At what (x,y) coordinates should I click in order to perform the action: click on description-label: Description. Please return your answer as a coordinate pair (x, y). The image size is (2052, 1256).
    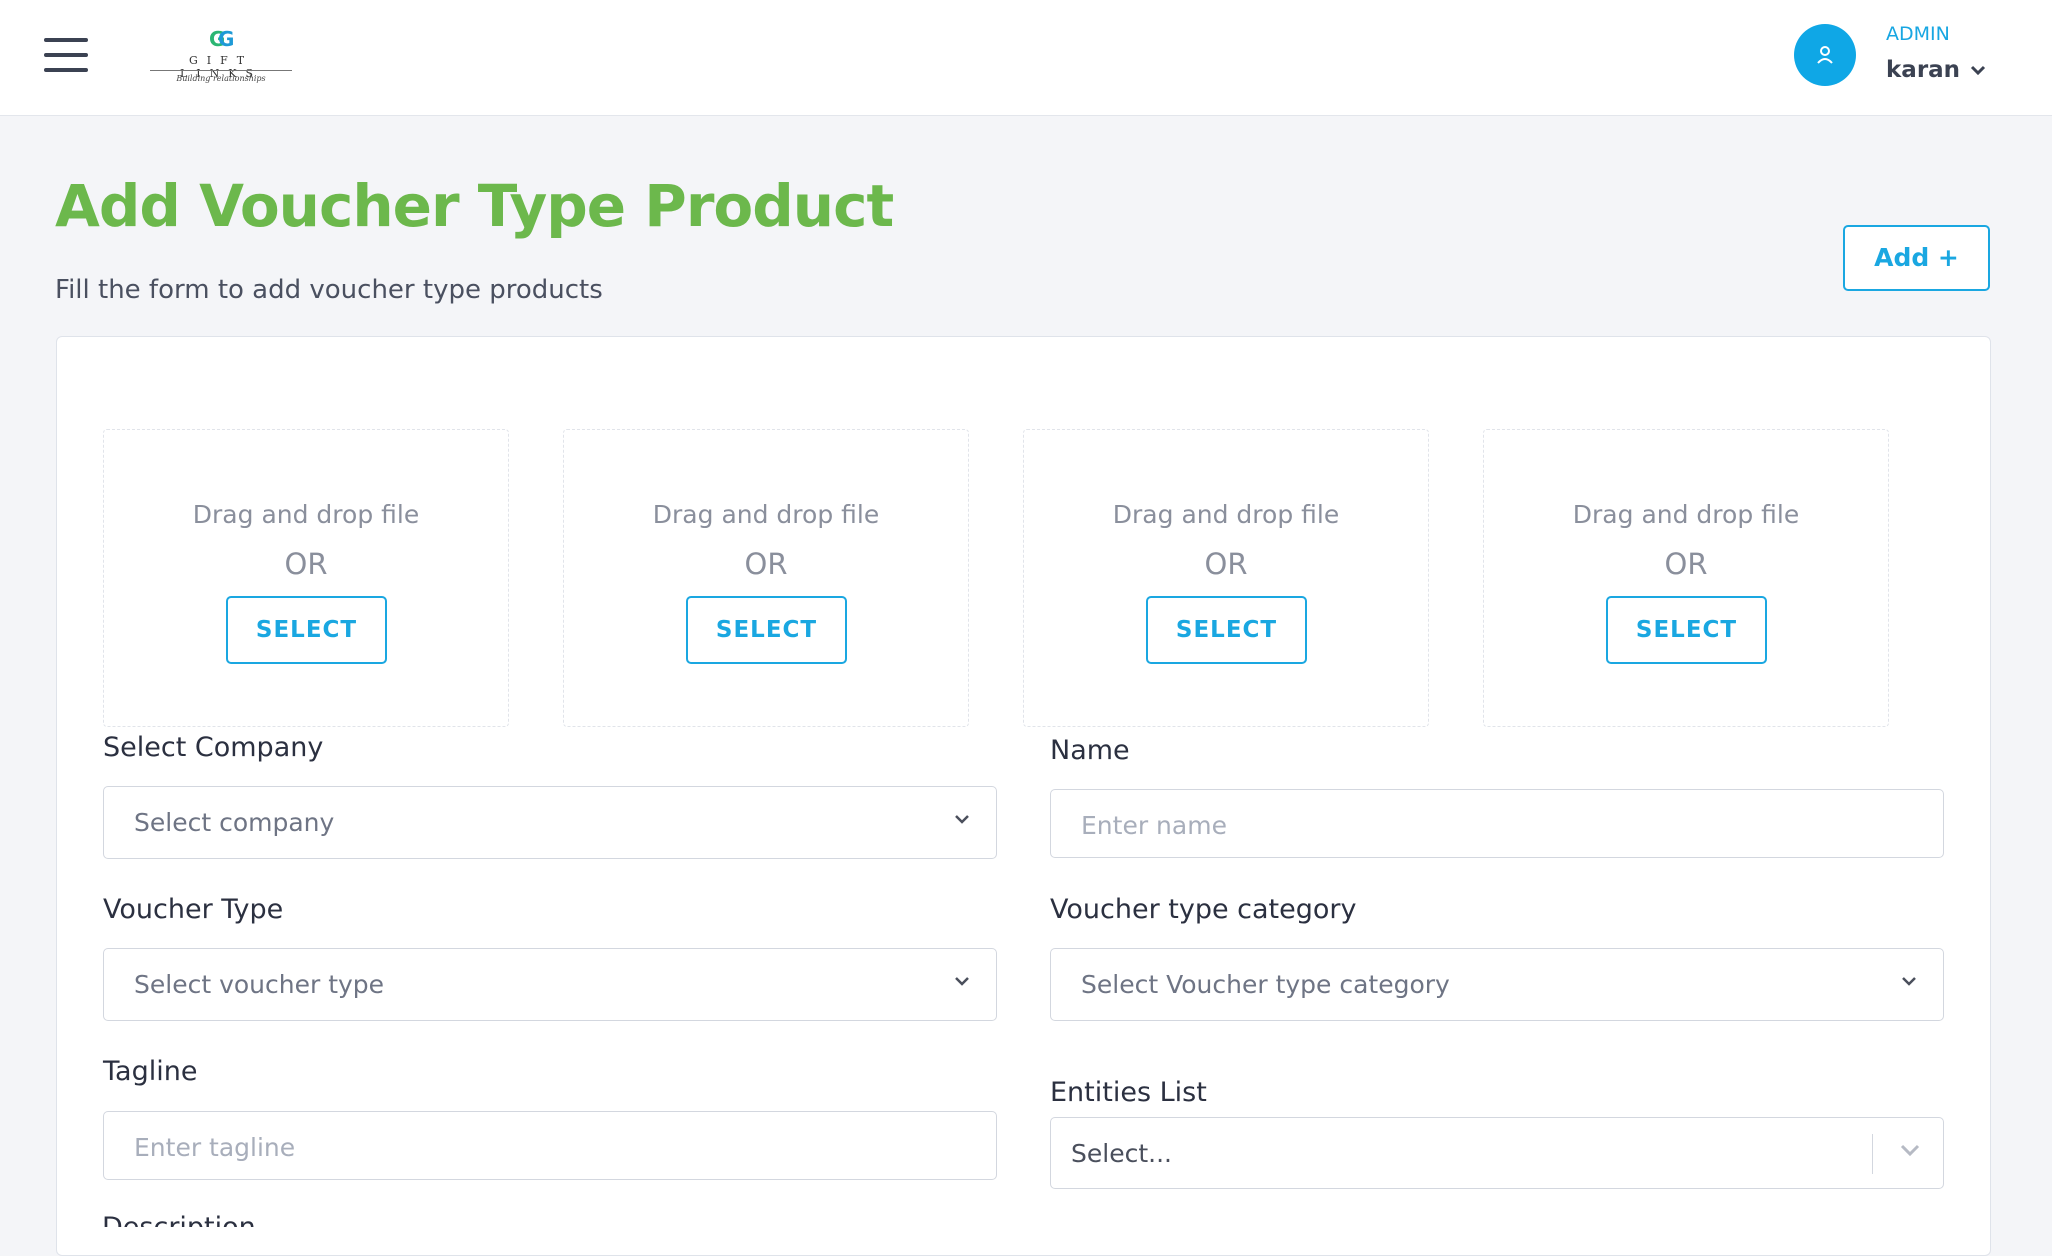
    Looking at the image, I should click on (179, 1220).